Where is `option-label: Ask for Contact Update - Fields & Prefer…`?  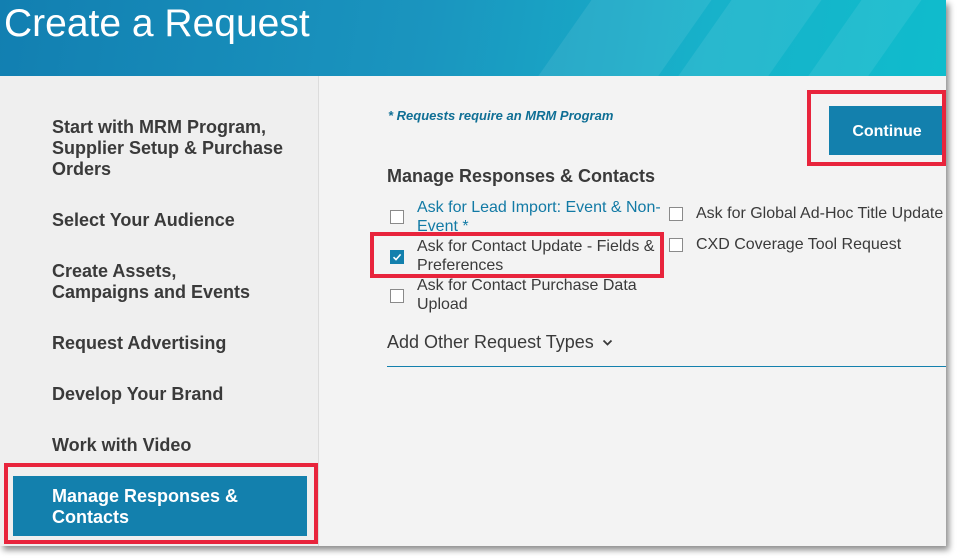
option-label: Ask for Contact Update - Fields & Prefer… is located at coordinates (536, 256).